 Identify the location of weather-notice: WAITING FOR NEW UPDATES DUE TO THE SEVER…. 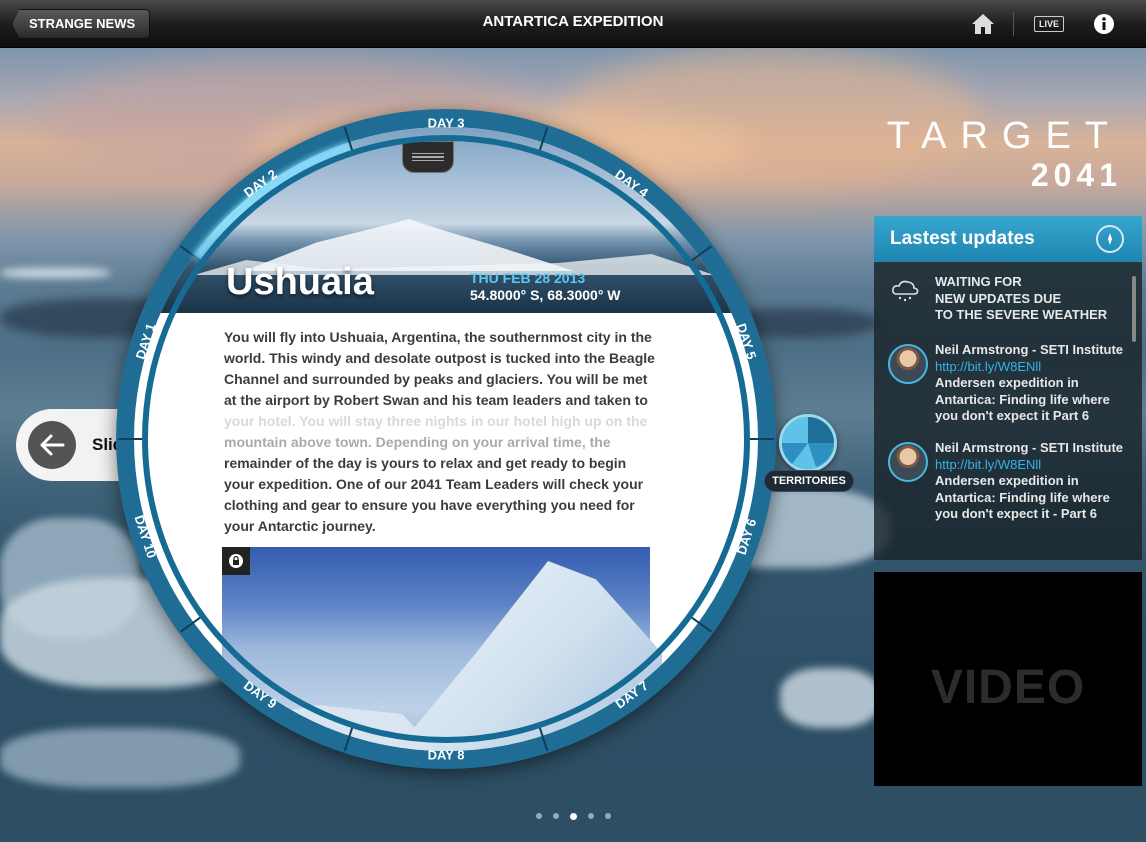
(1007, 300).